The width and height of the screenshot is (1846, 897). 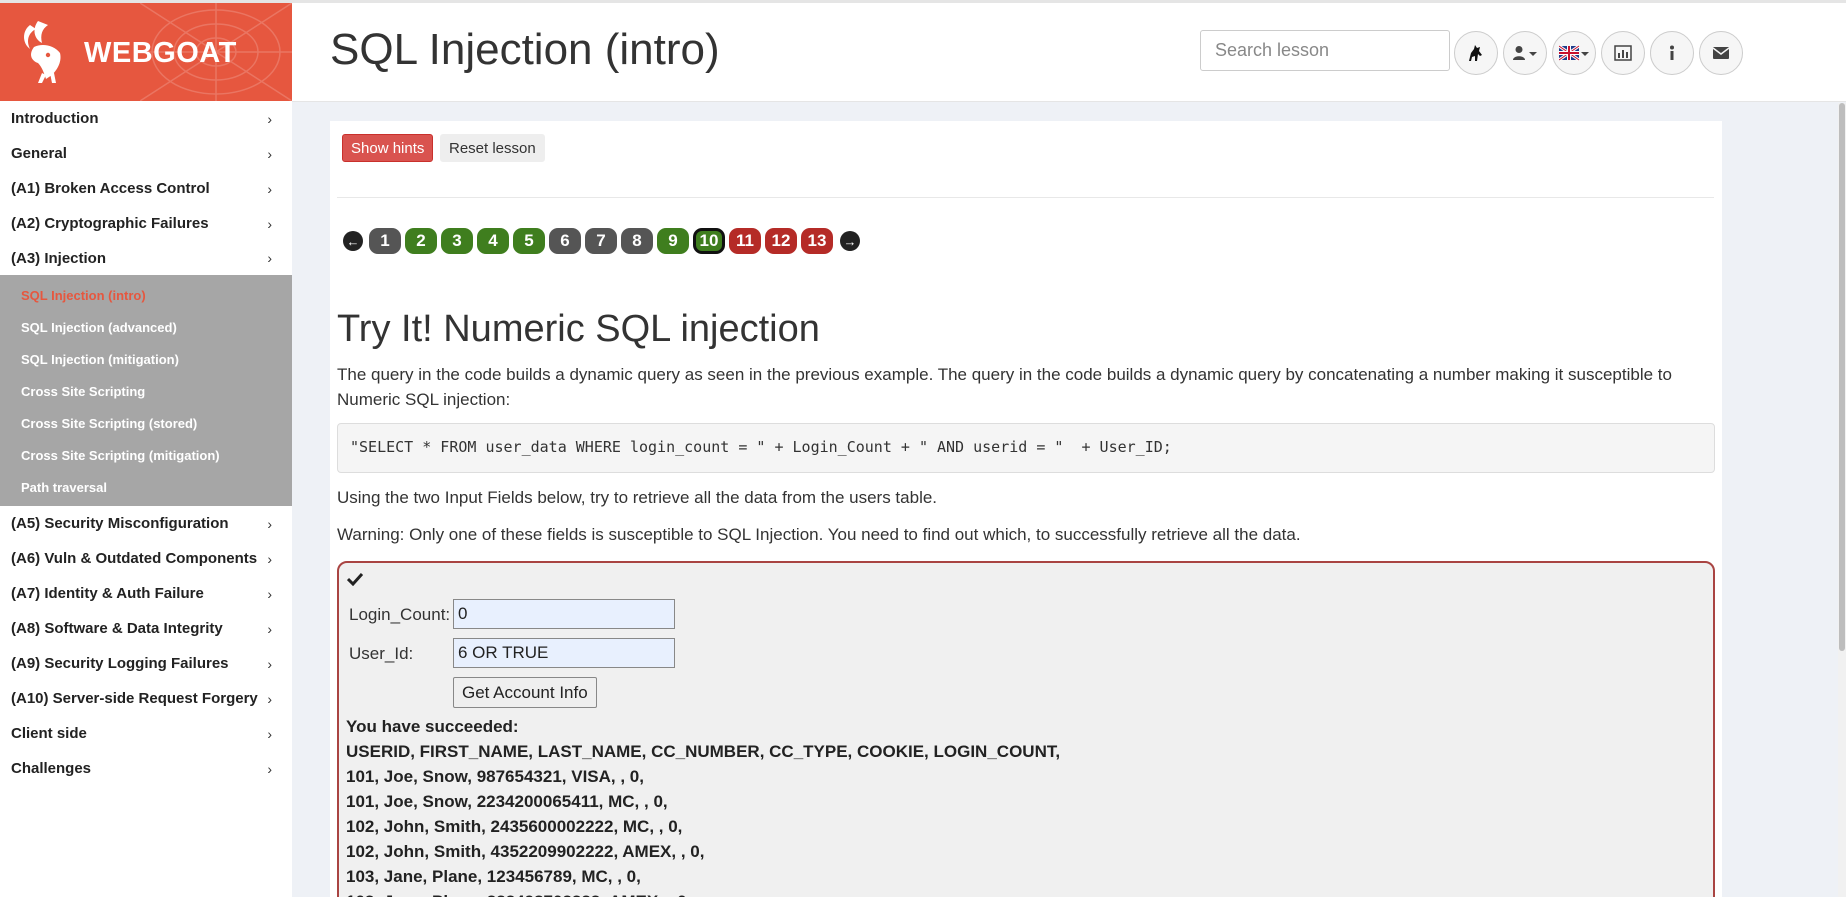 I want to click on show-hints-button: Show hints, so click(x=388, y=148).